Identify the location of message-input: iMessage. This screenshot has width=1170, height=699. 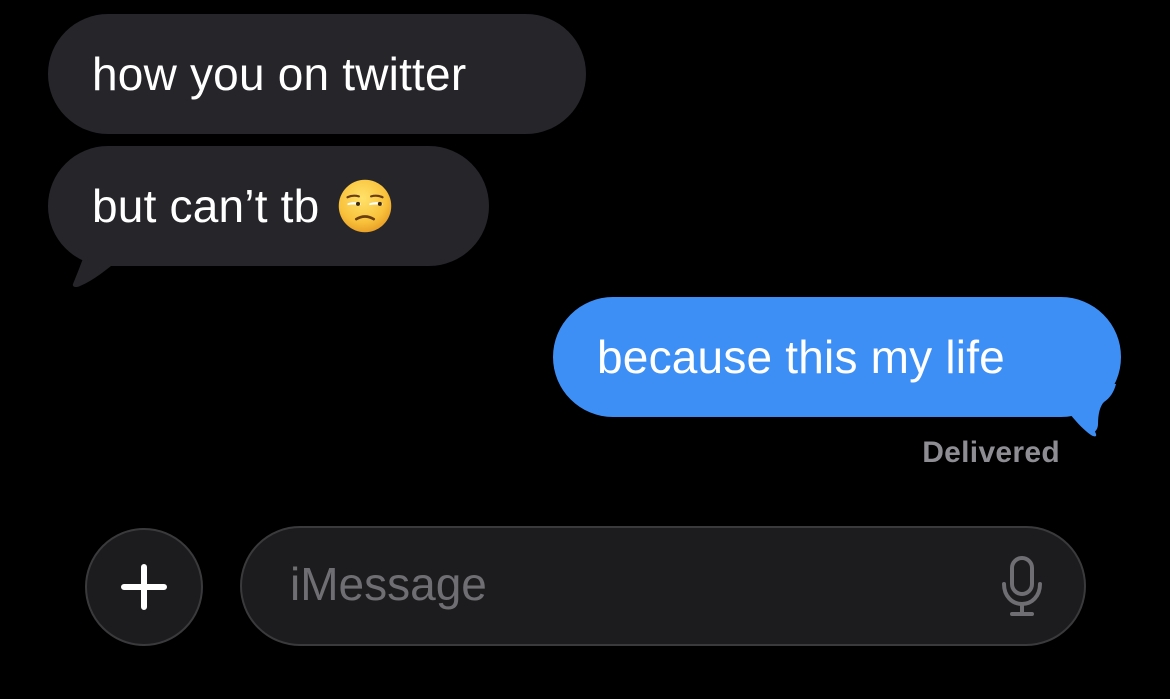
(663, 586).